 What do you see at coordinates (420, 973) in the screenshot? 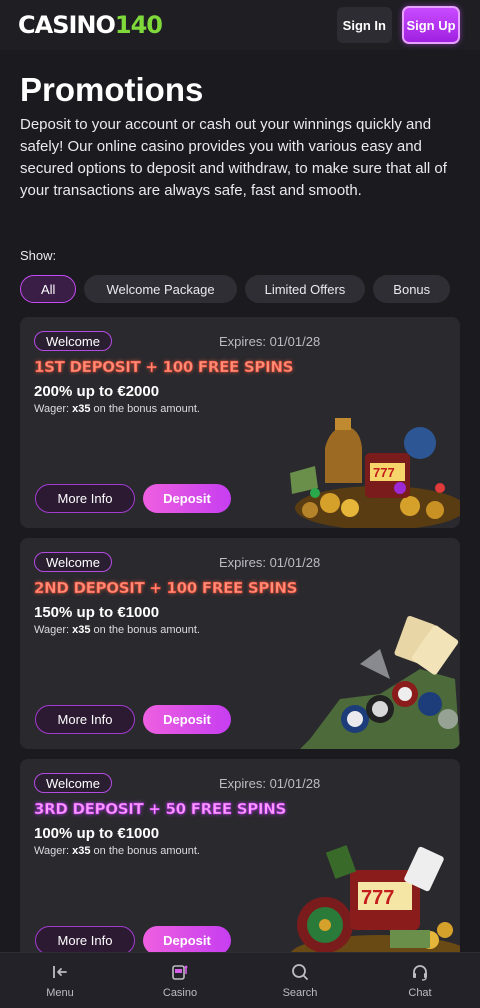
I see `headset-icon` at bounding box center [420, 973].